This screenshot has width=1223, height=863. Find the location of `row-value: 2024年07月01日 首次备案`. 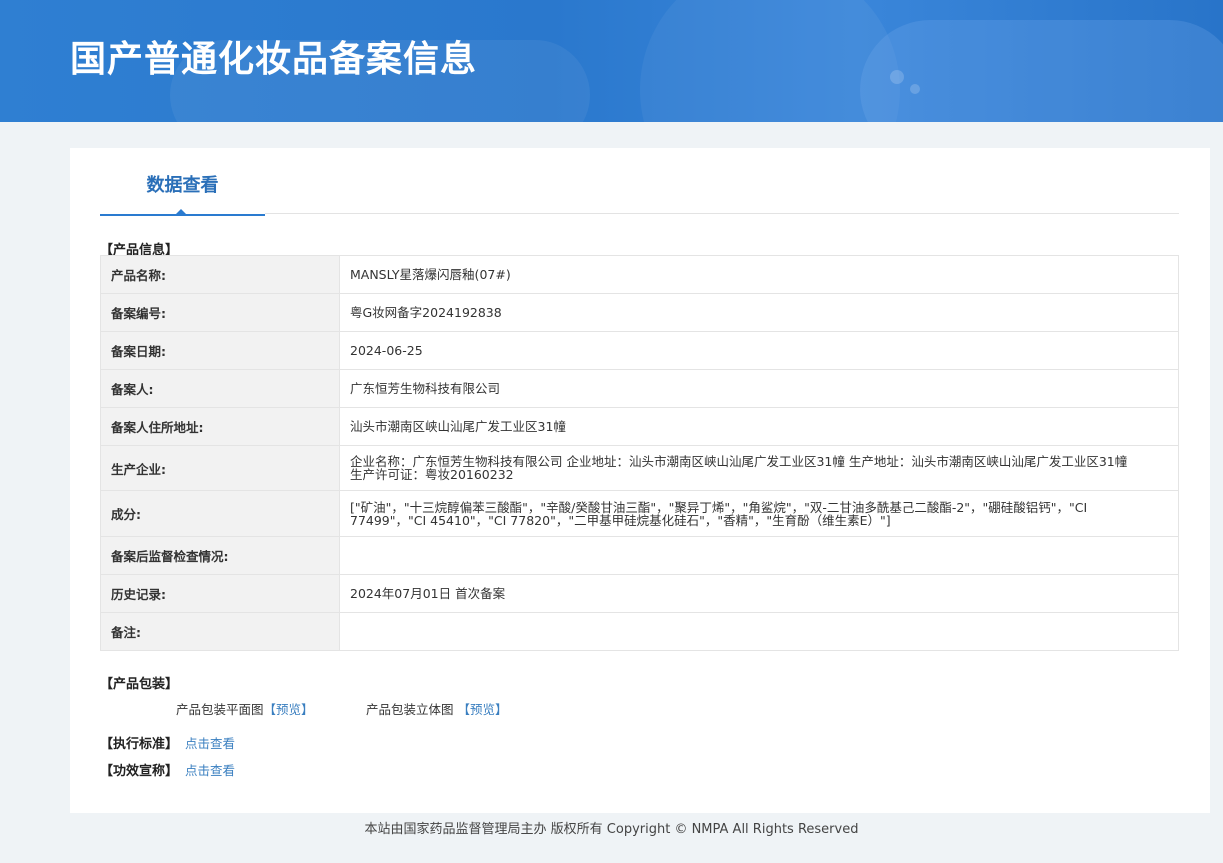

row-value: 2024年07月01日 首次备案 is located at coordinates (759, 593).